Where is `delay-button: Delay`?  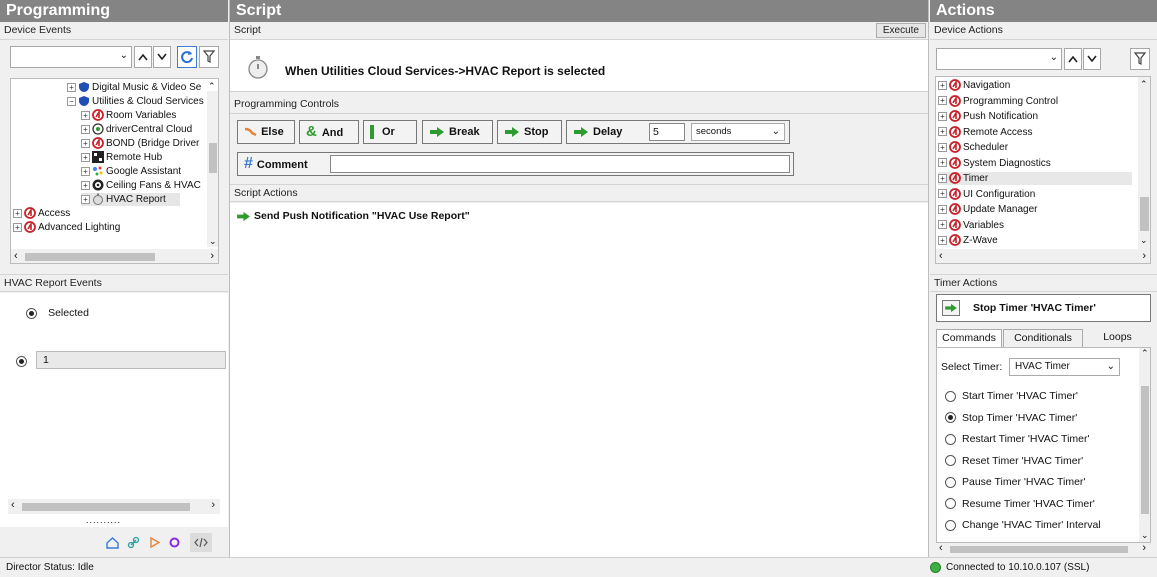
delay-button: Delay is located at coordinates (597, 132).